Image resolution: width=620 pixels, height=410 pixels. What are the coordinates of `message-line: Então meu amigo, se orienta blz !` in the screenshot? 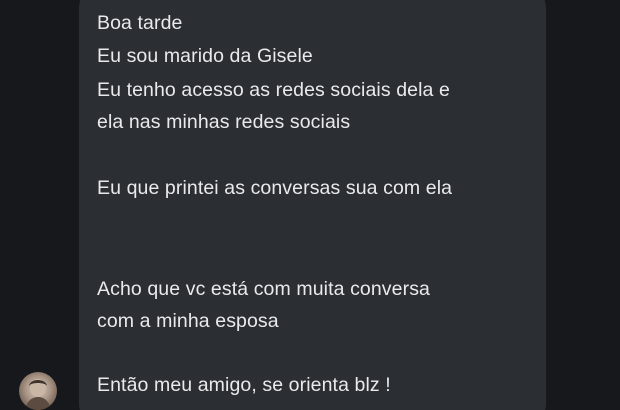 It's located at (244, 385).